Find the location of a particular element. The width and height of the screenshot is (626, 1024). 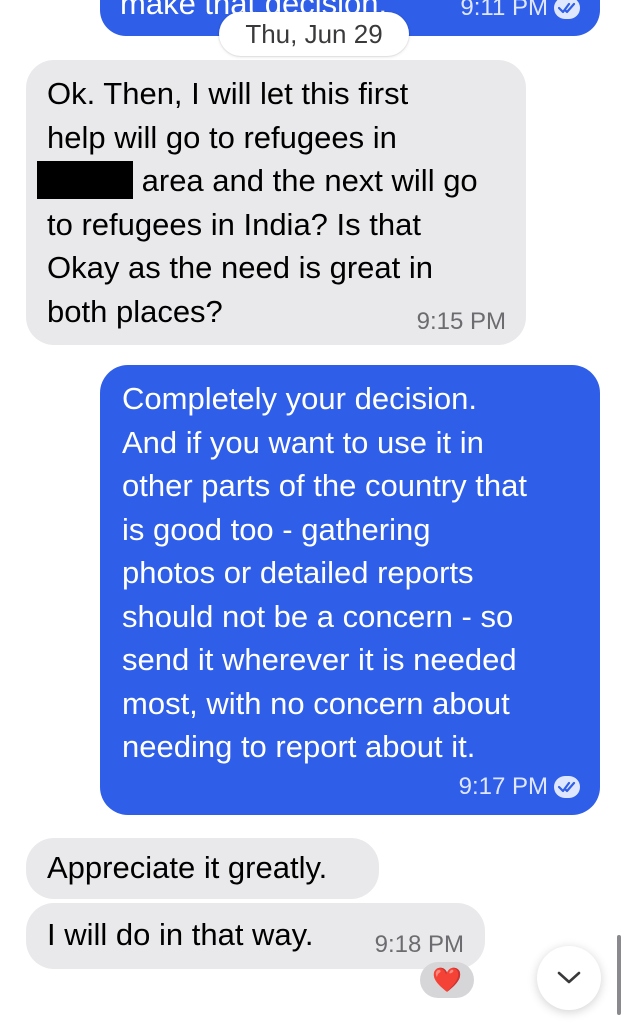

message-time: 9:18 PM is located at coordinates (419, 944).